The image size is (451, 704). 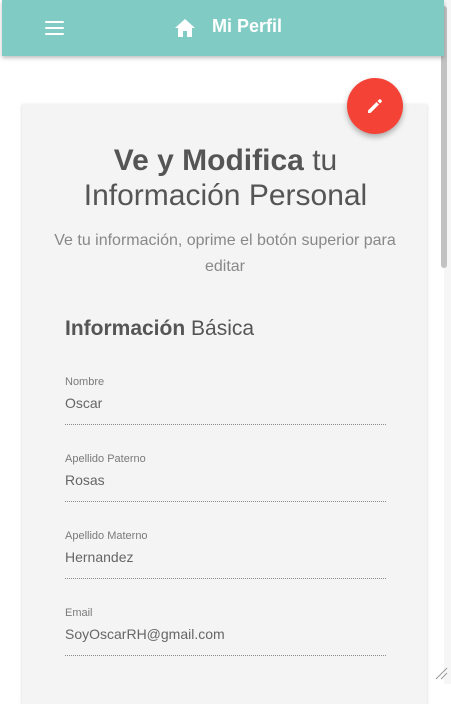 I want to click on field-value: Oscar, so click(x=84, y=403).